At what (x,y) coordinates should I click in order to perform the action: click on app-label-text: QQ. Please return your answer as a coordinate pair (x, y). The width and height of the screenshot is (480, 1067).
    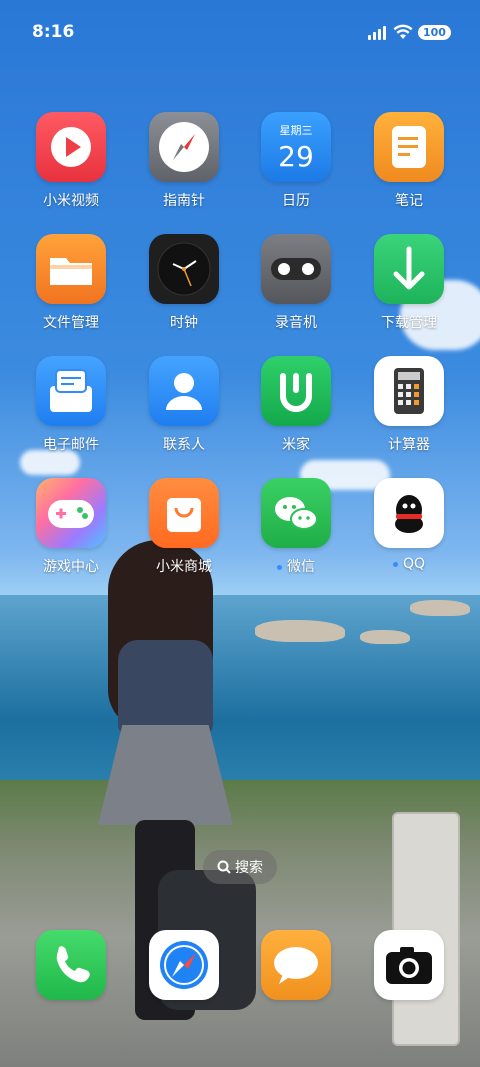
    Looking at the image, I should click on (414, 564).